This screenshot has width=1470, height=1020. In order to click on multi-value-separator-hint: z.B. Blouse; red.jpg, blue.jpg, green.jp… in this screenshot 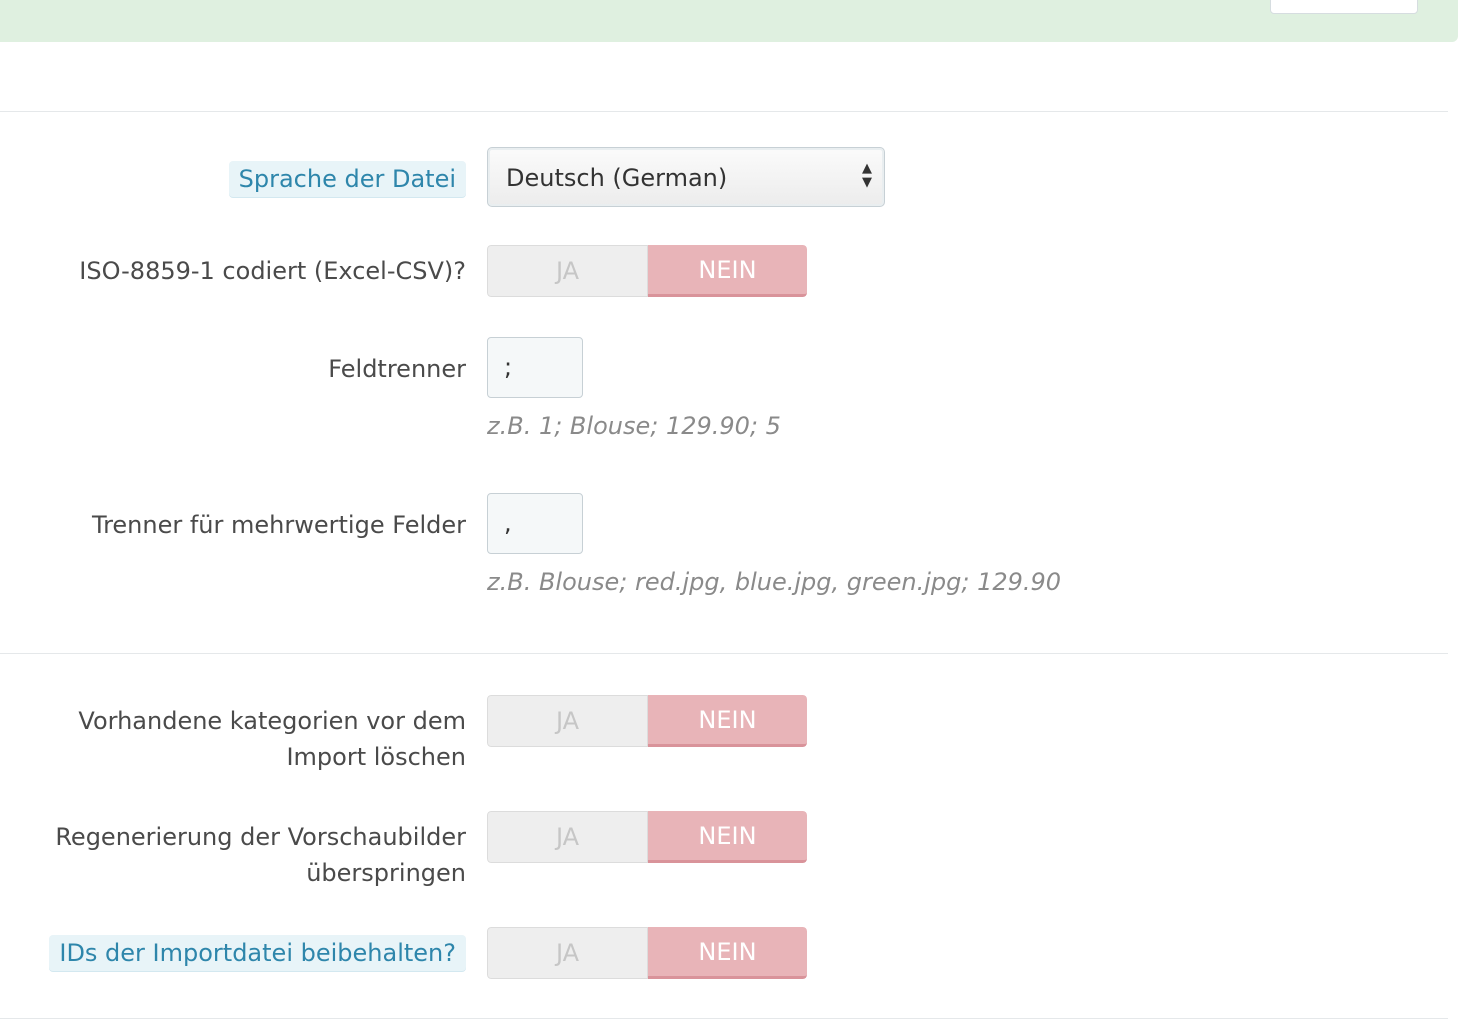, I will do `click(774, 582)`.